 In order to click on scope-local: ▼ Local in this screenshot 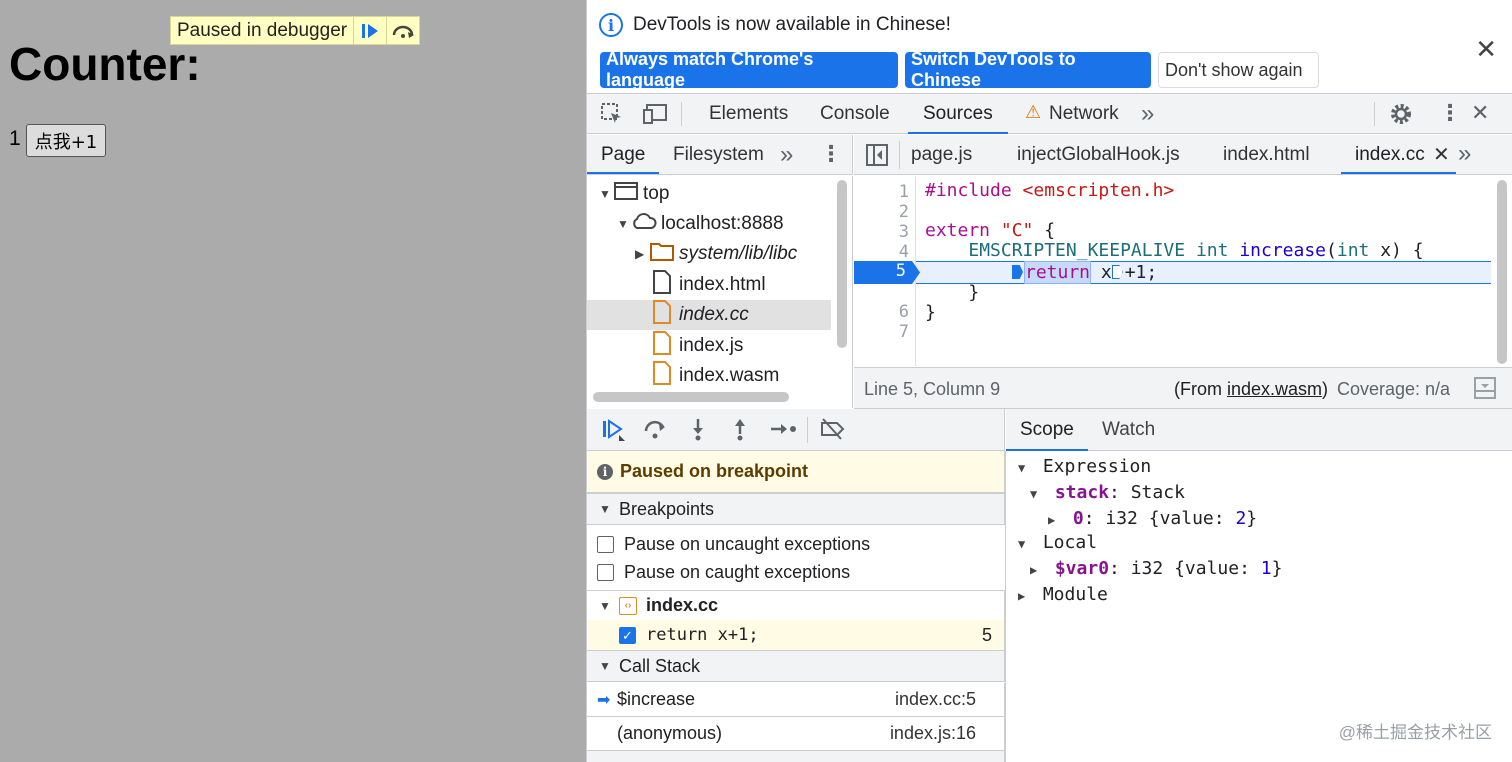, I will do `click(1057, 542)`.